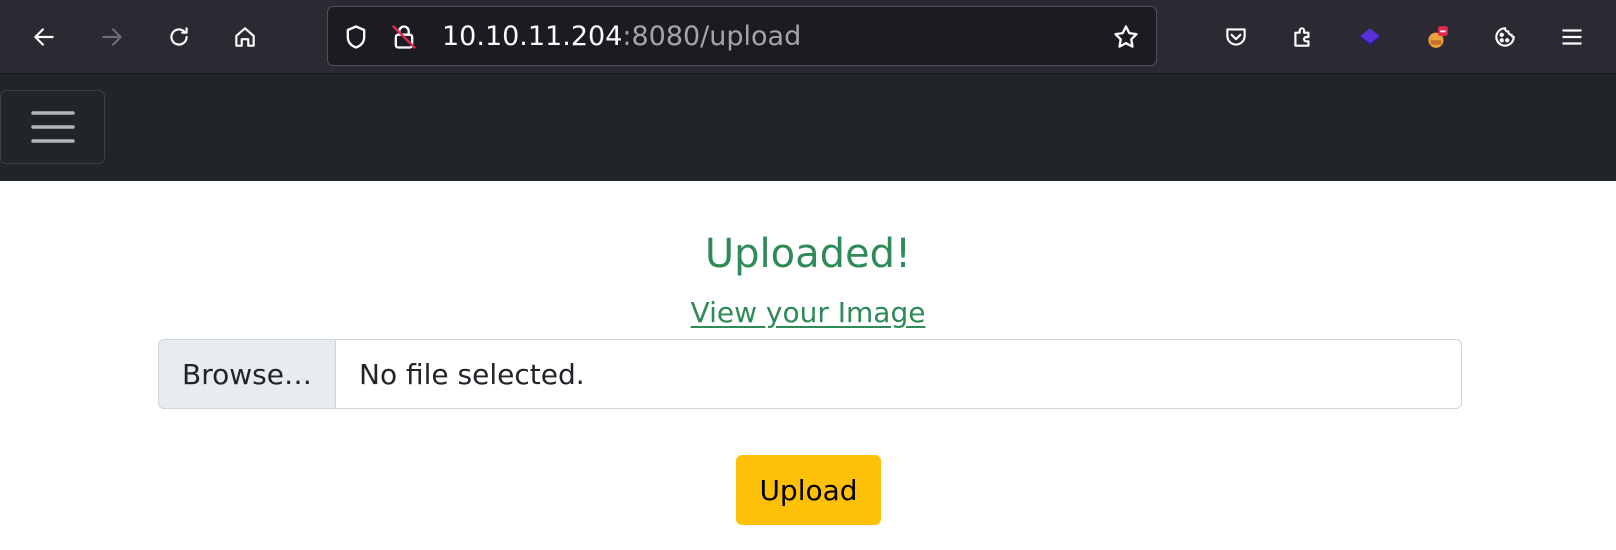 This screenshot has height=550, width=1616. I want to click on cookie-icon, so click(1505, 37).